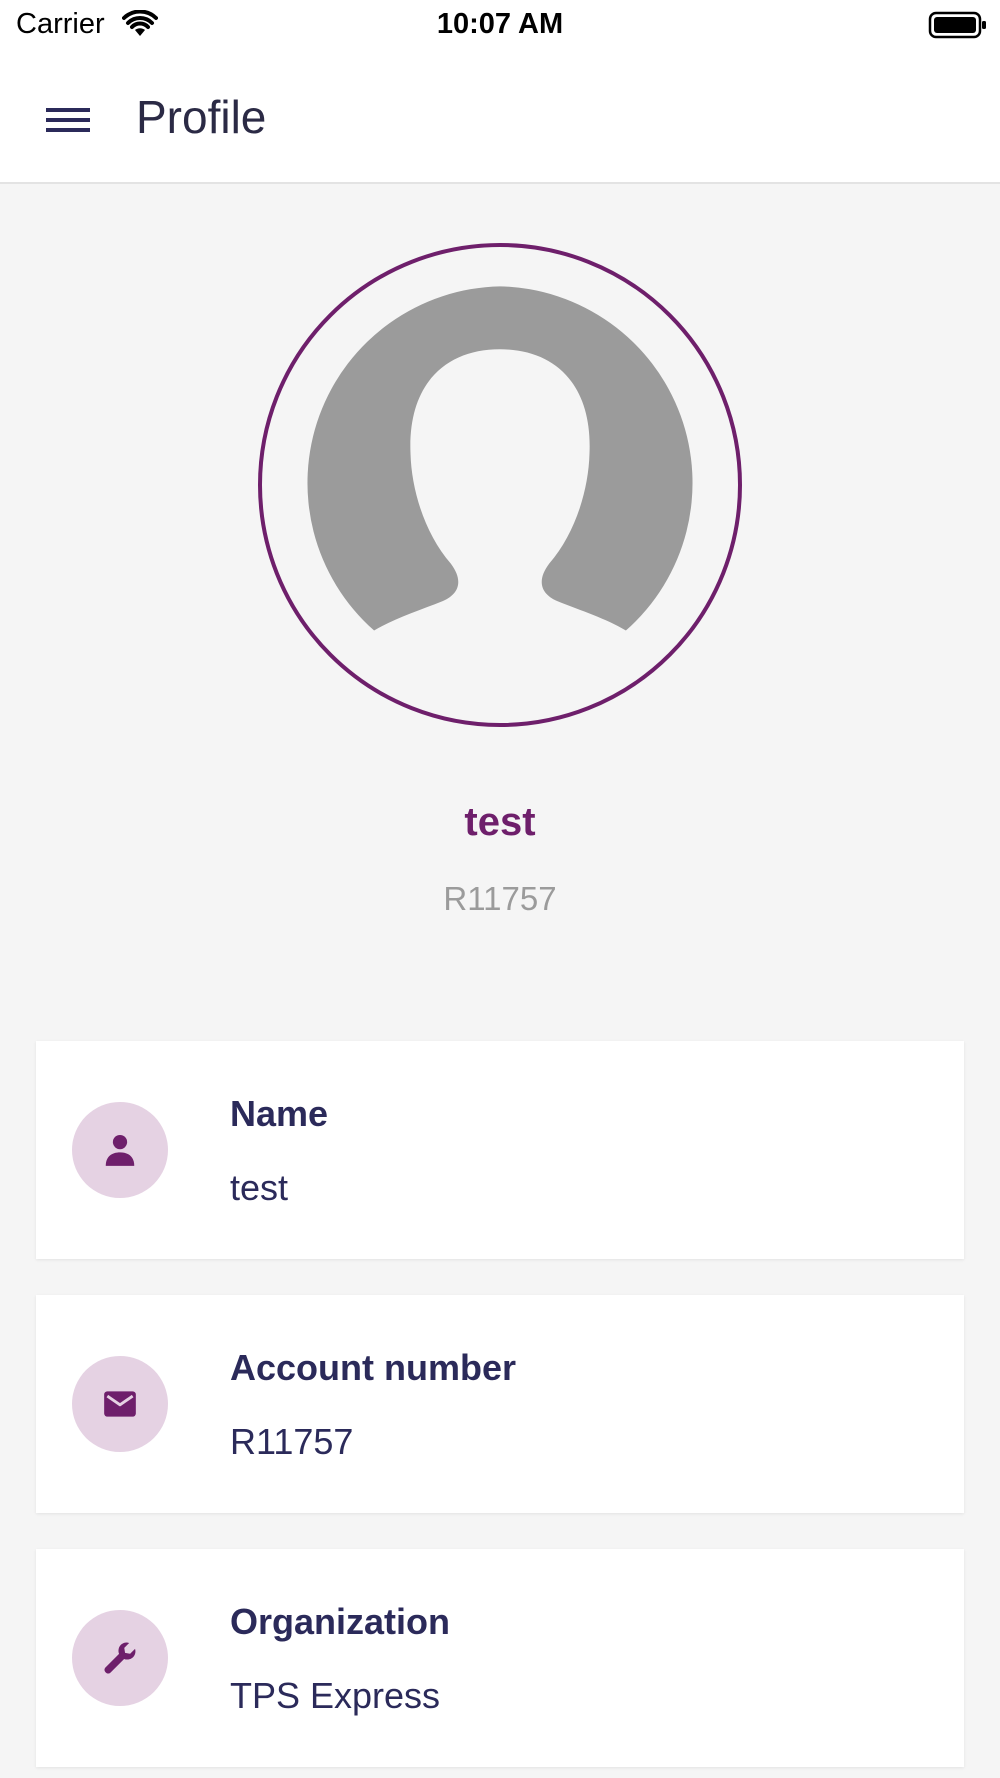 This screenshot has height=1778, width=1000. Describe the element at coordinates (201, 117) in the screenshot. I see `page-title: Profile` at that location.